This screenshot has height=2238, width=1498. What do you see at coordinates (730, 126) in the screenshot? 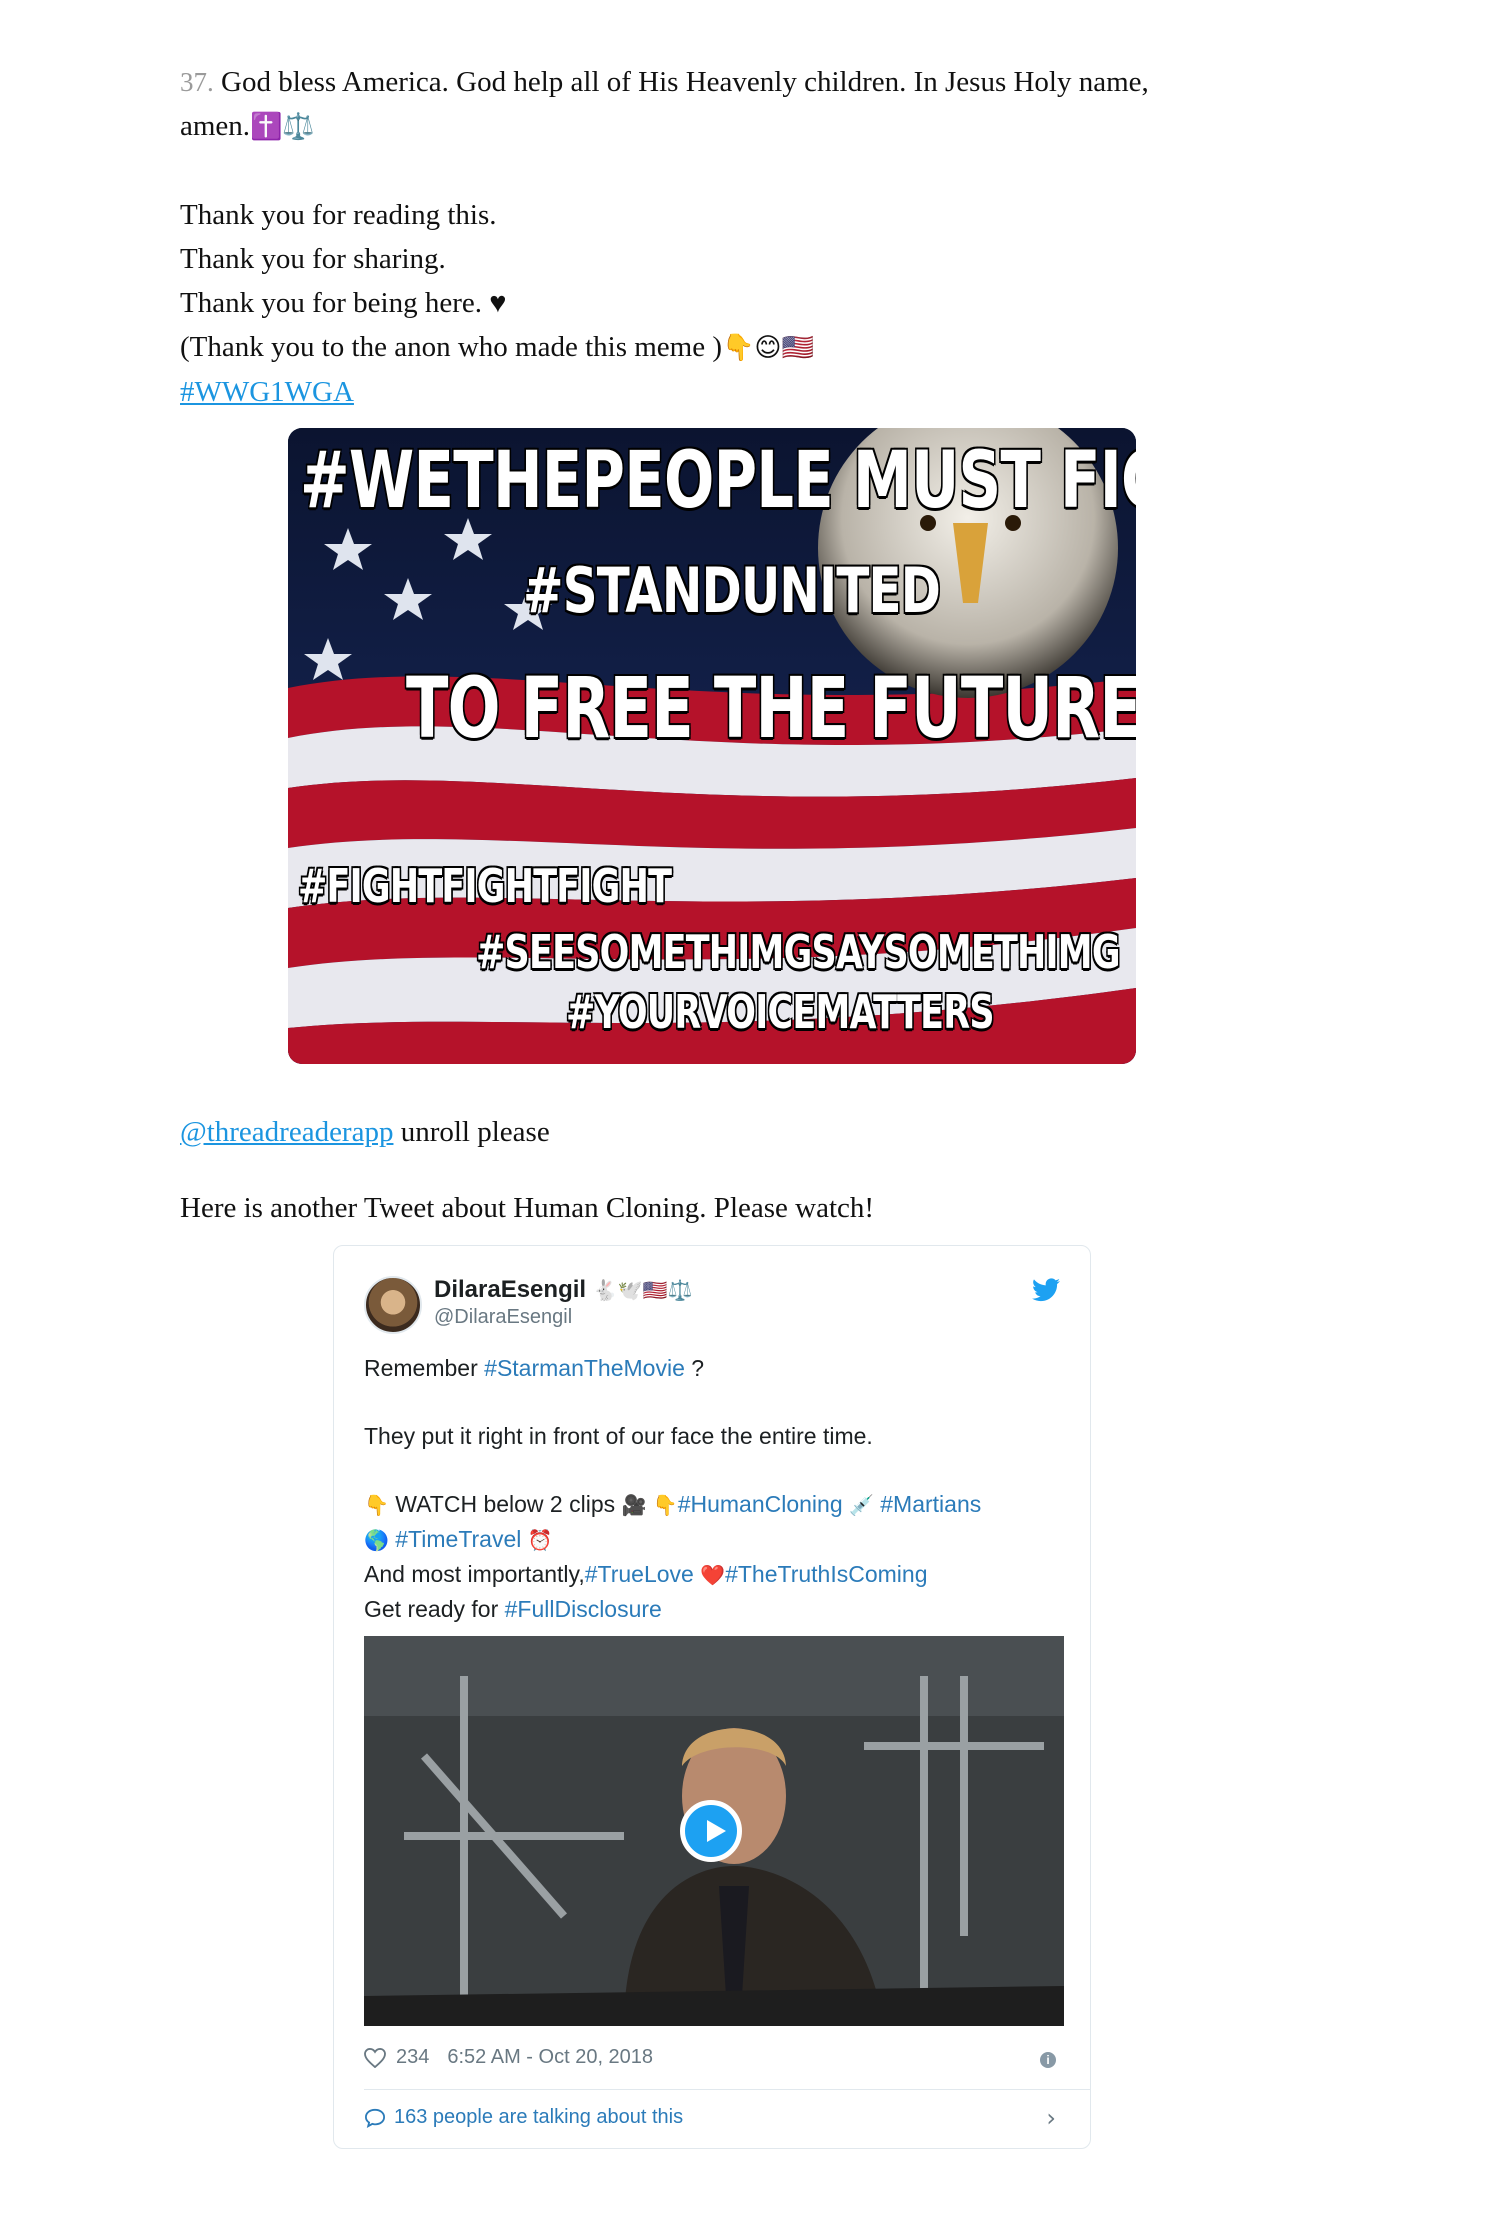
I see `tweet-37-line2-row: amen.✝️⚖️` at bounding box center [730, 126].